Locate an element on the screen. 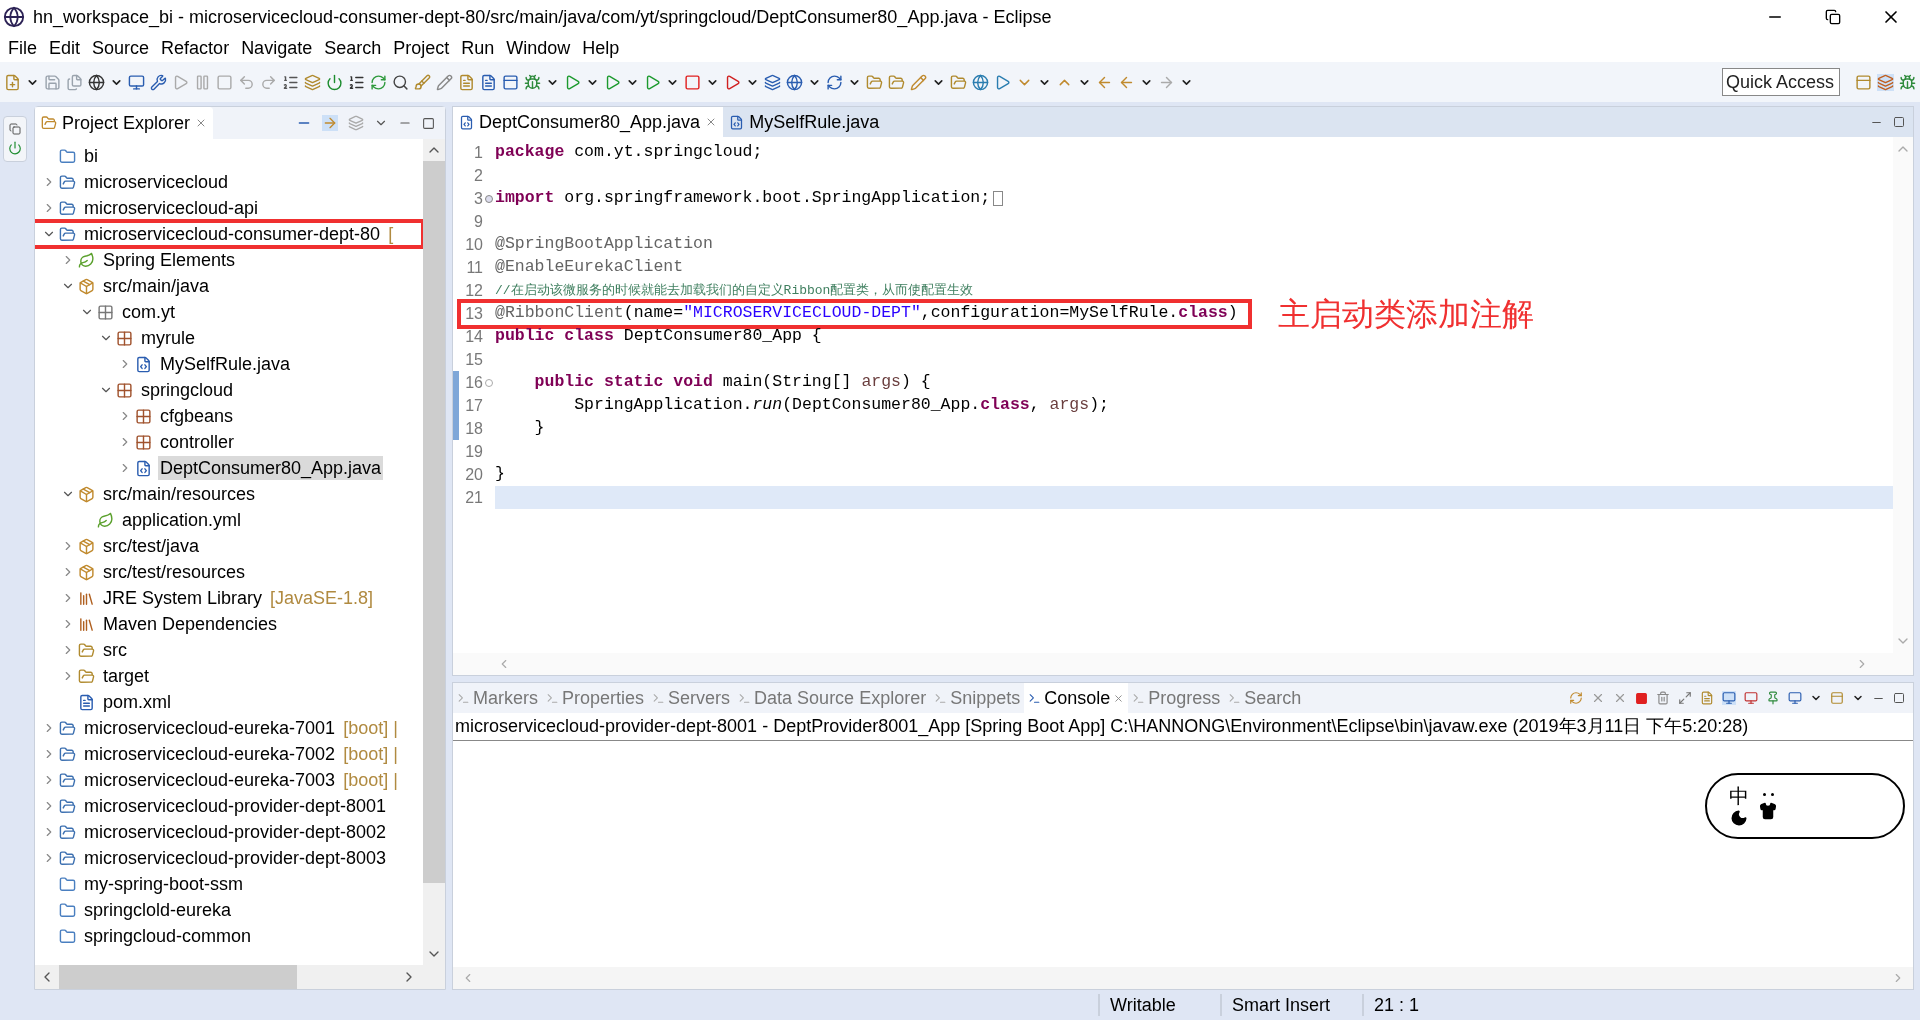 The height and width of the screenshot is (1020, 1920). scroll-lock-icon is located at coordinates (1685, 698).